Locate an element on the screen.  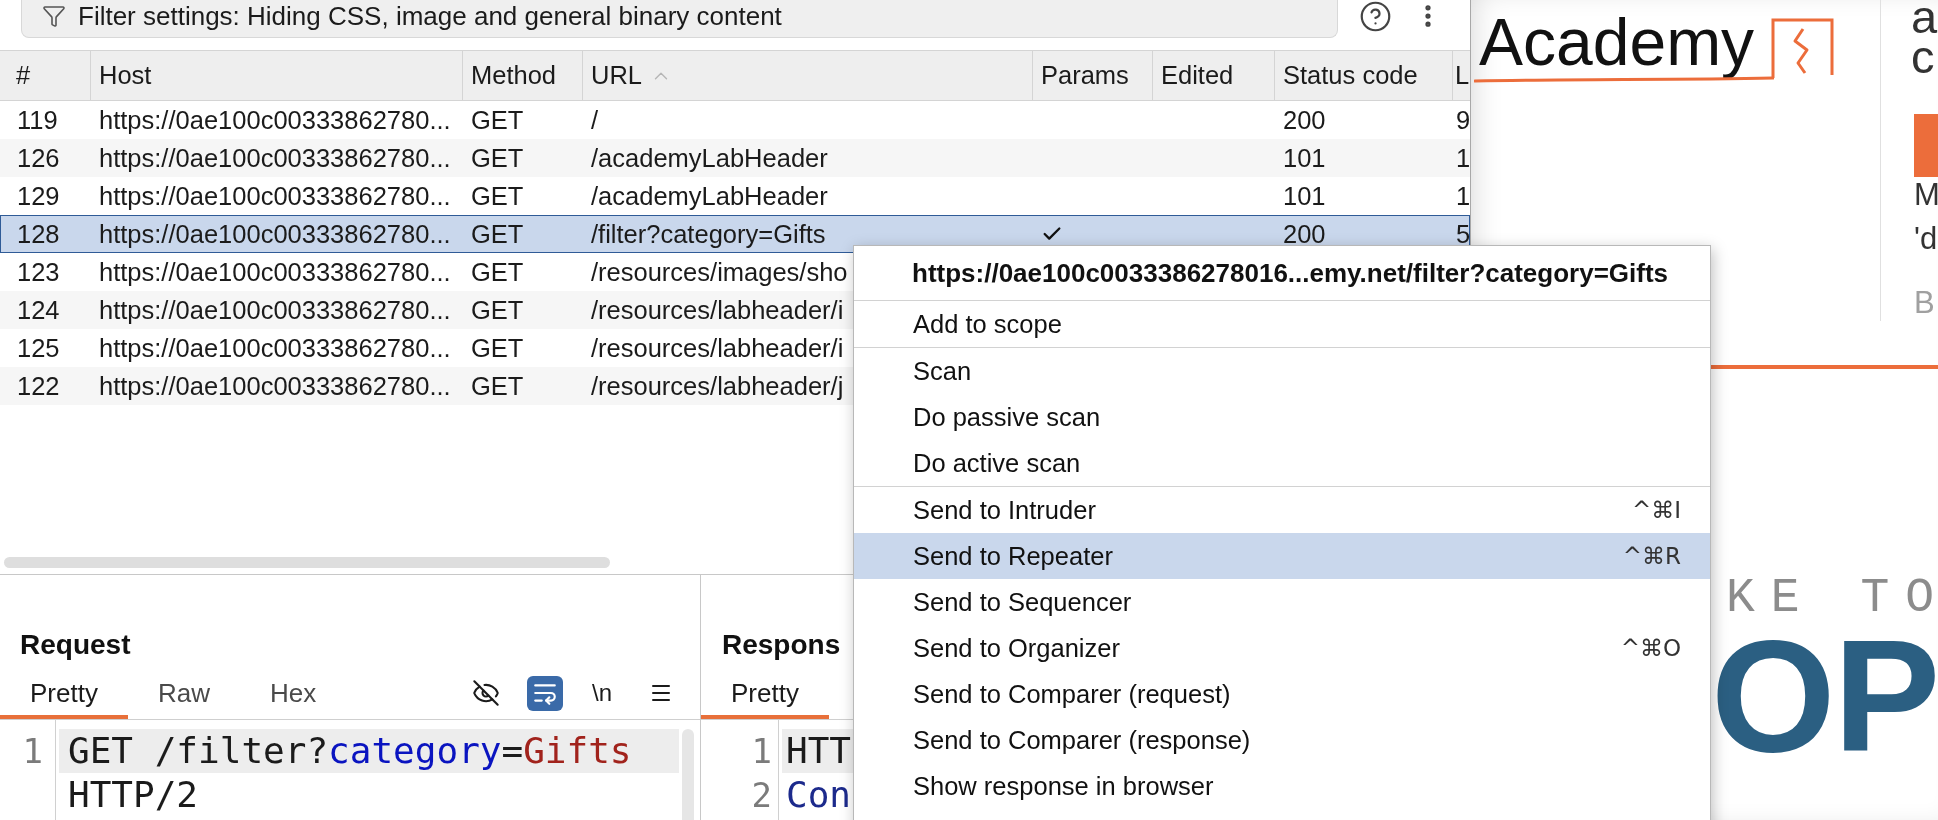
keyboard-shortcut: ^⌘I is located at coordinates (1656, 510).